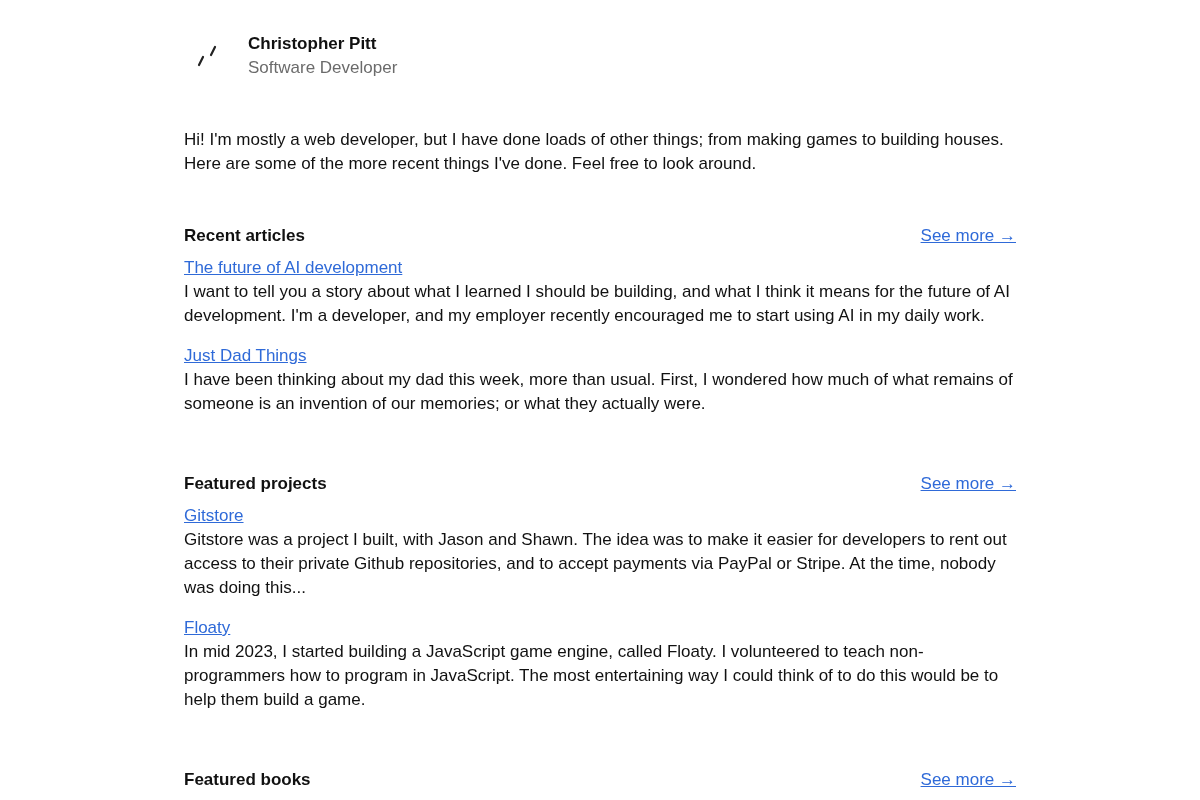 This screenshot has width=1200, height=800. Describe the element at coordinates (599, 392) in the screenshot. I see `item-summary: I have been thinking about my dad this week, more than usual. First, I wondered how much of what remains of someone is an invention of our memories; or what they actually were.` at that location.